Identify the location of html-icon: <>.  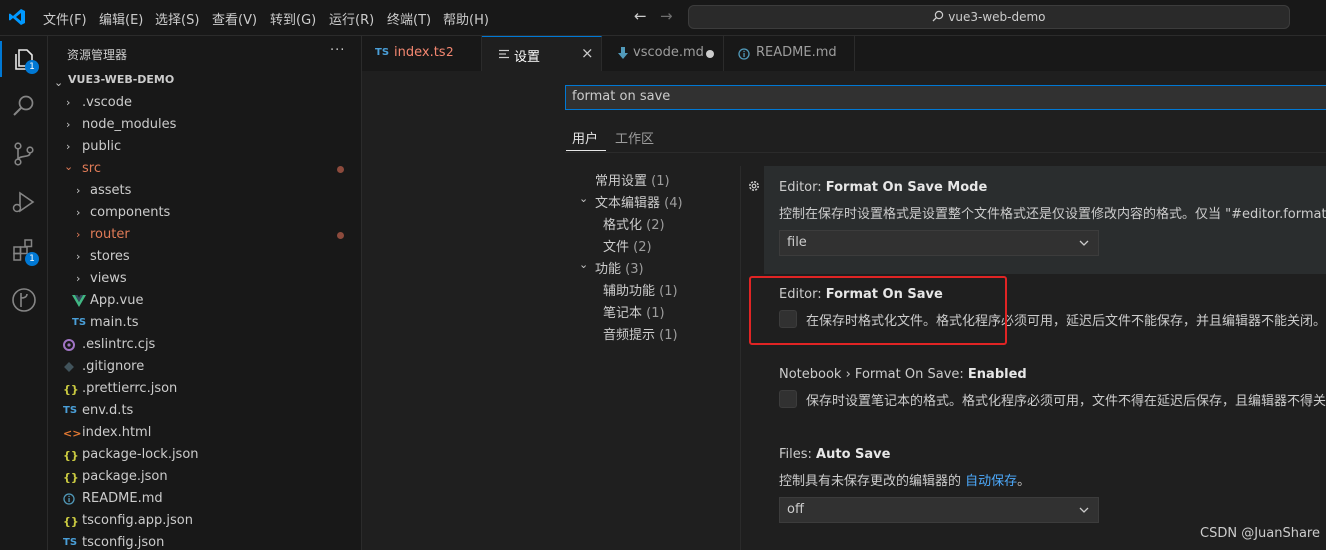
(72, 433).